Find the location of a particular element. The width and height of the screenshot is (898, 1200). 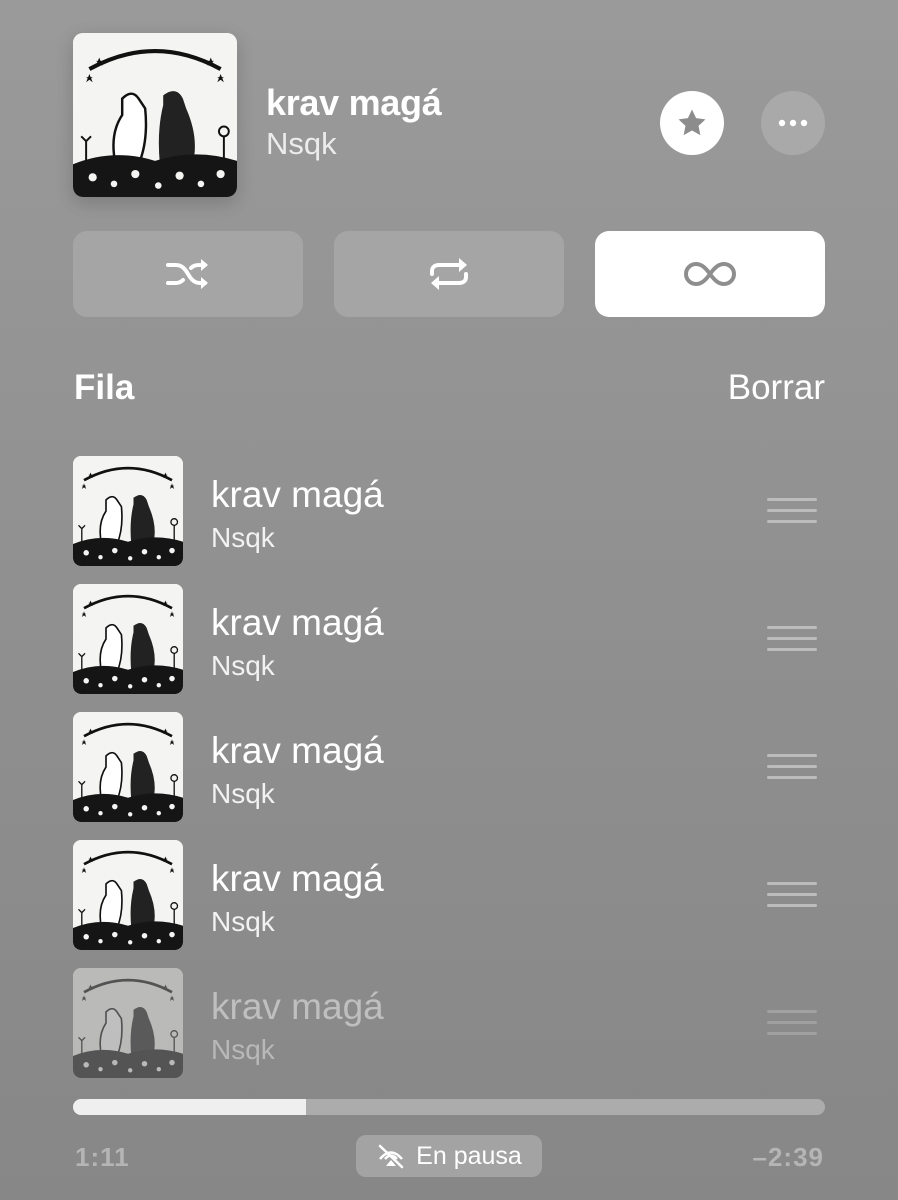

more-options-button is located at coordinates (793, 123).